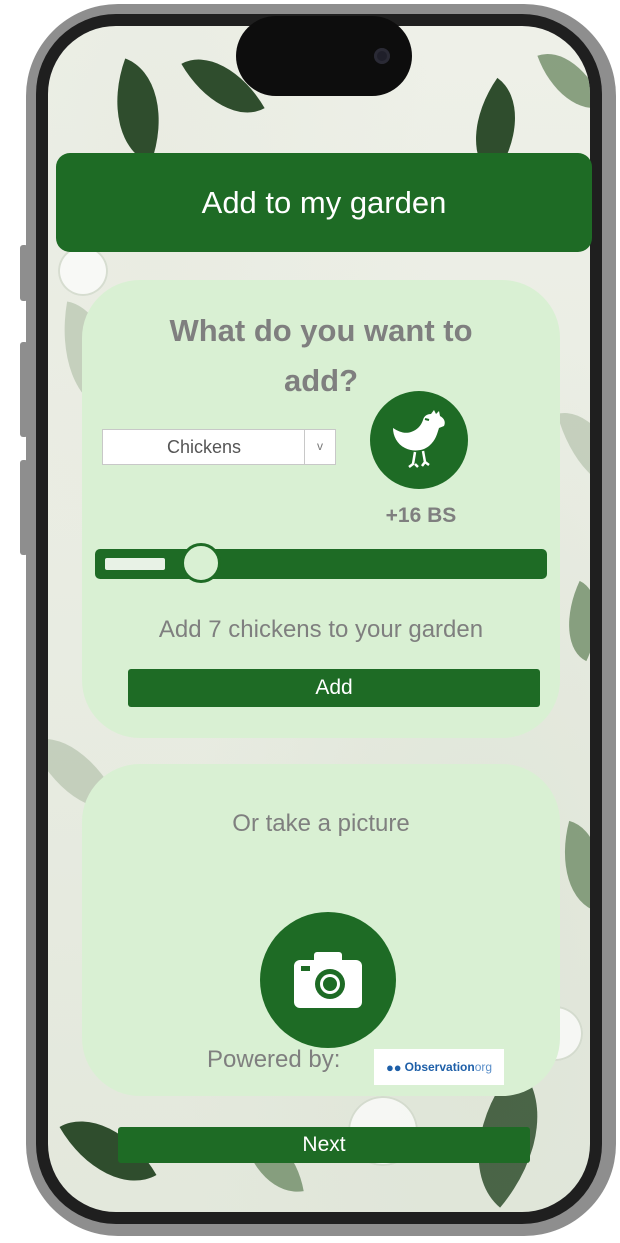  What do you see at coordinates (321, 563) in the screenshot?
I see `quantity-slider` at bounding box center [321, 563].